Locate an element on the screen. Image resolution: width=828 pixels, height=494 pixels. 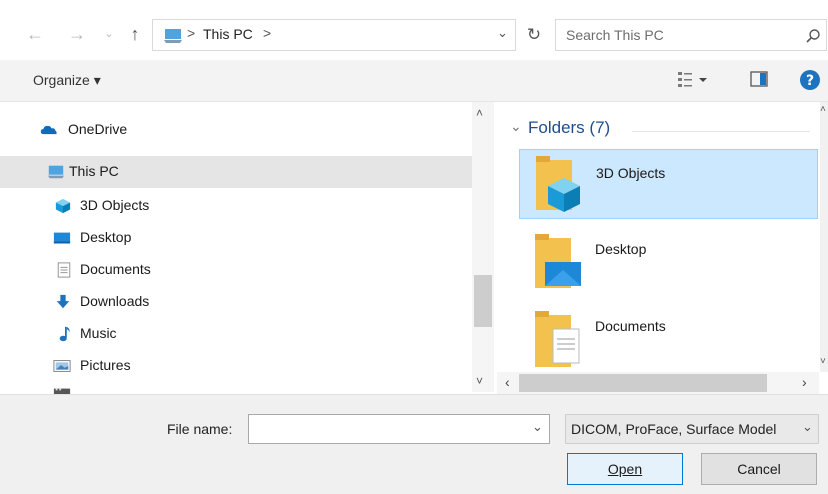
scroll-right-icon: › is located at coordinates (804, 382).